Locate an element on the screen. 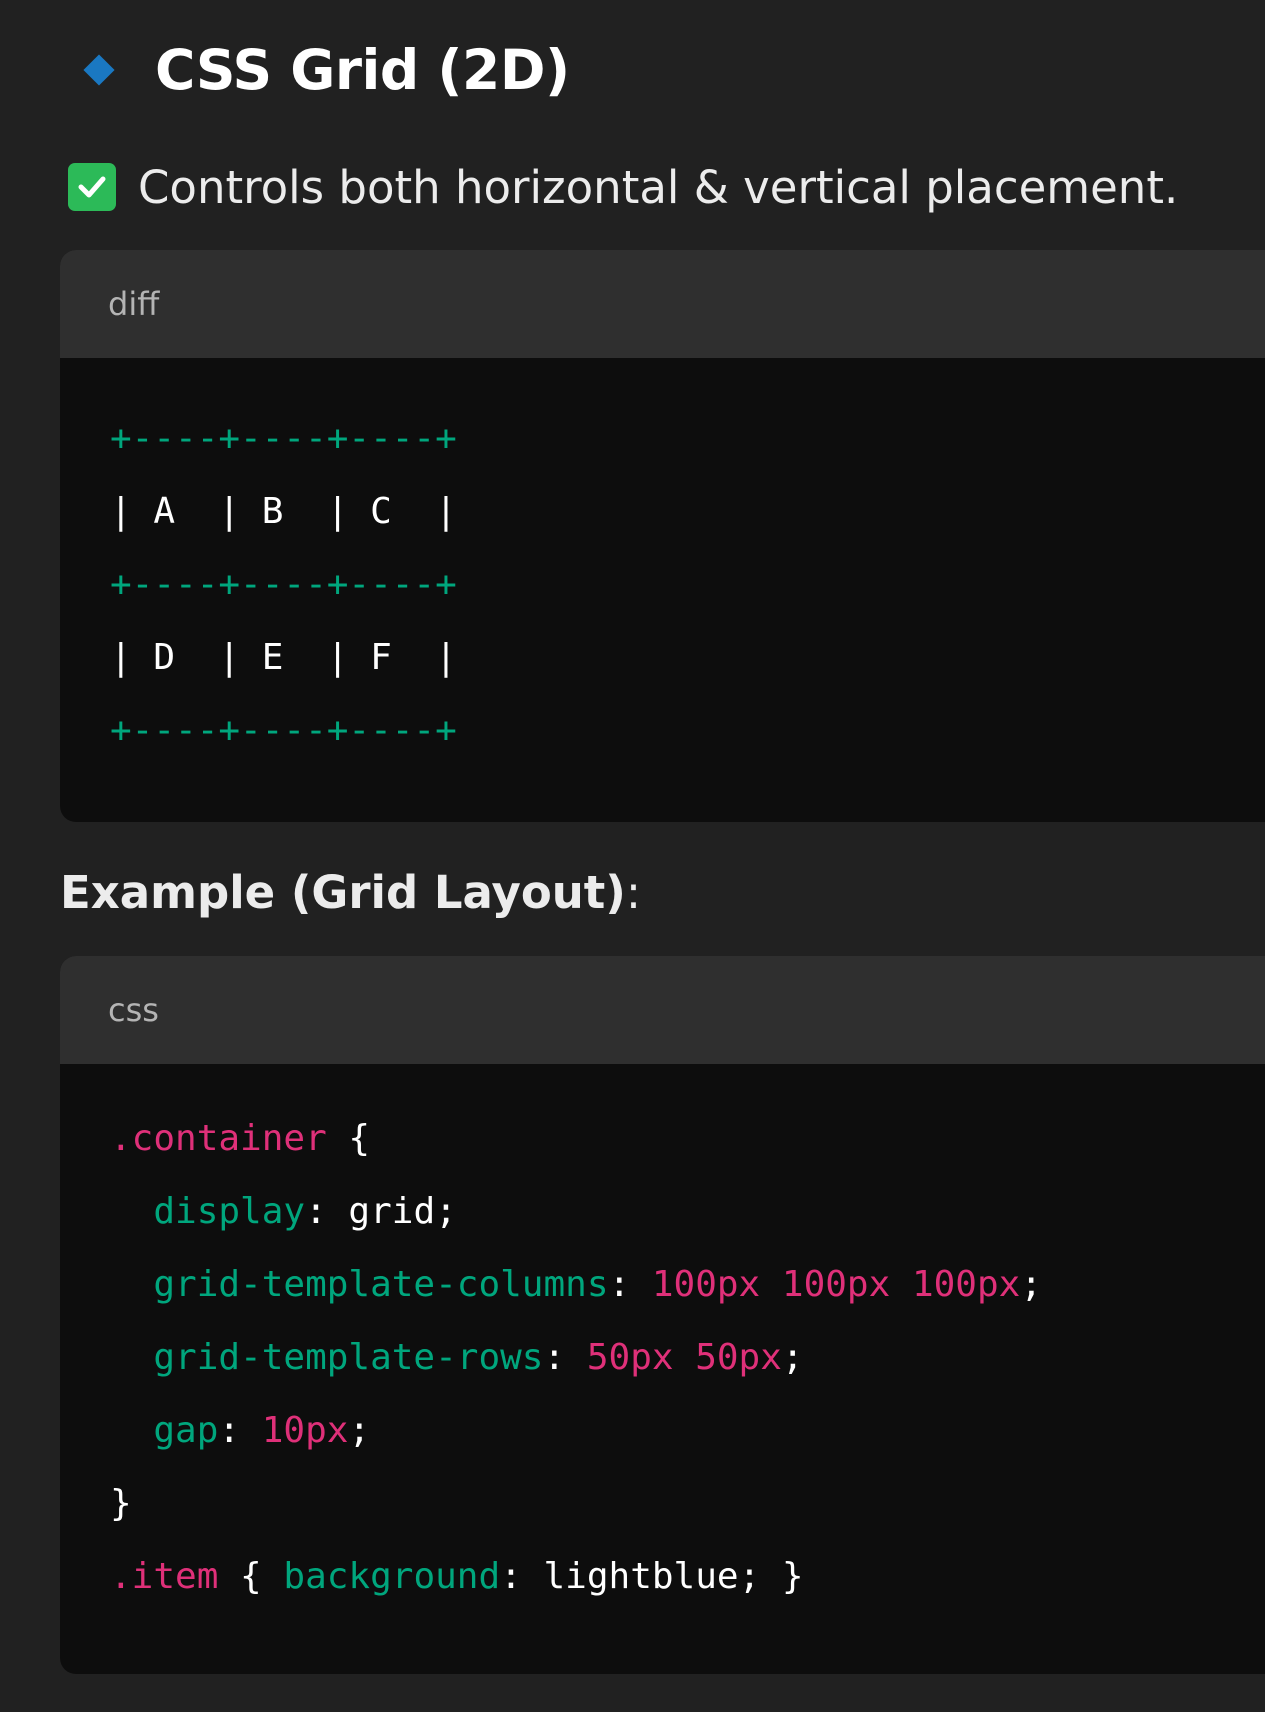 The image size is (1265, 1712). example-title: Example (Grid Layout): is located at coordinates (350, 893).